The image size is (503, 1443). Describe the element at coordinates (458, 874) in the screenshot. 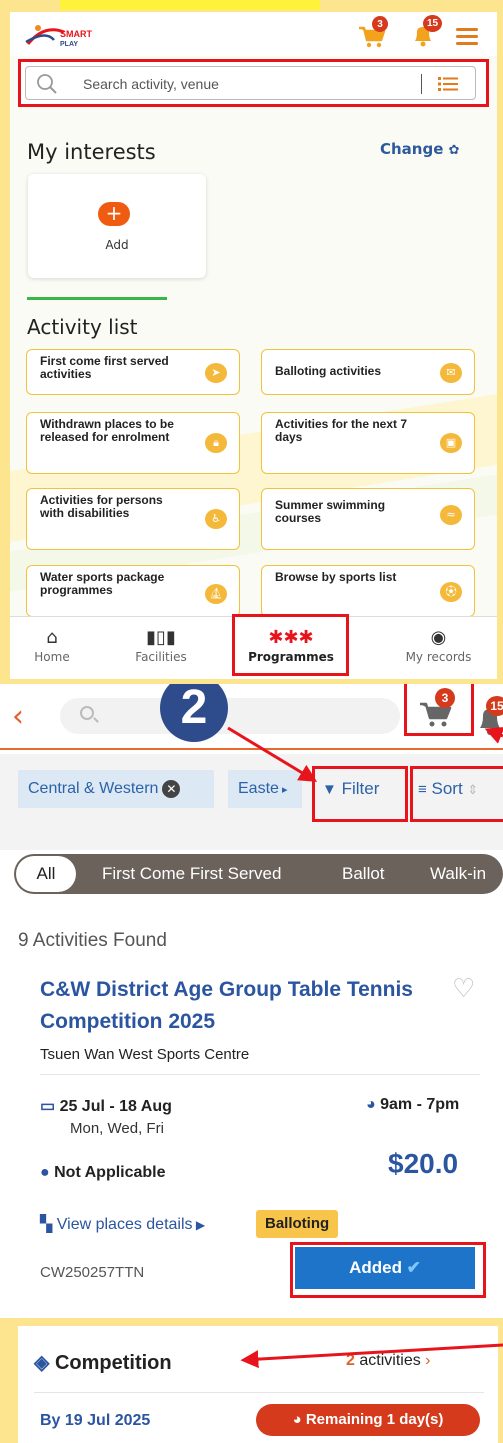

I see `tab-walk-in: Walk-in` at that location.